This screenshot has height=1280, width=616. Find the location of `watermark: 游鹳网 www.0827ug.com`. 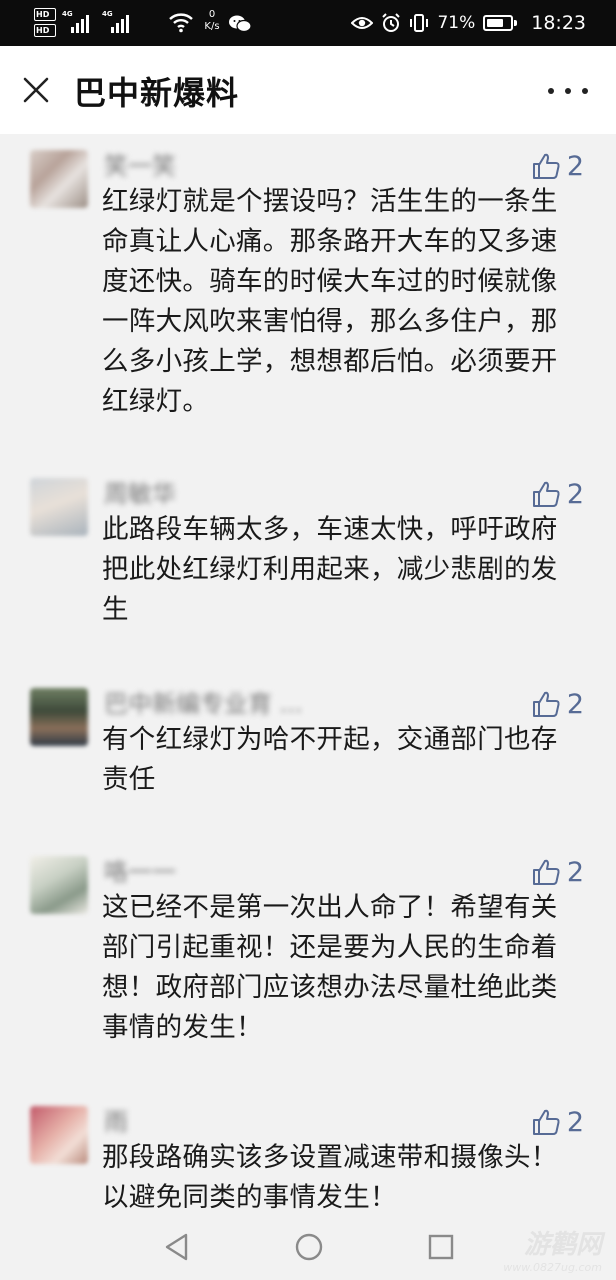

watermark: 游鹳网 www.0827ug.com is located at coordinates (552, 1249).